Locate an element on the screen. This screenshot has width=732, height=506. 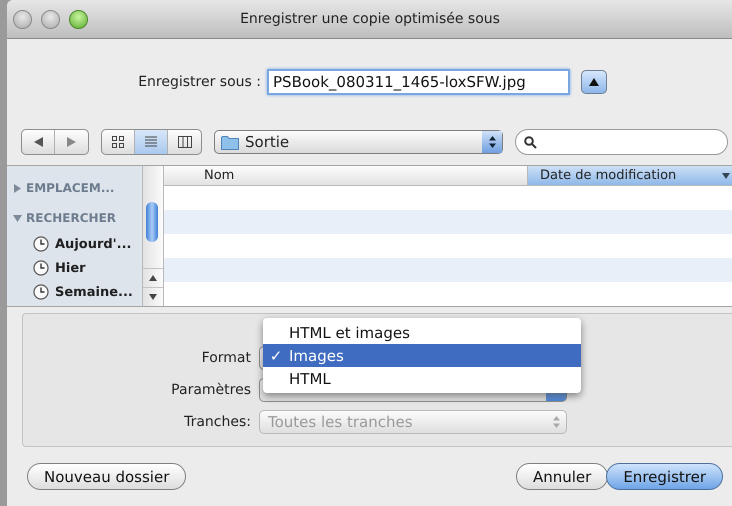
menu-item: HTML is located at coordinates (422, 378).